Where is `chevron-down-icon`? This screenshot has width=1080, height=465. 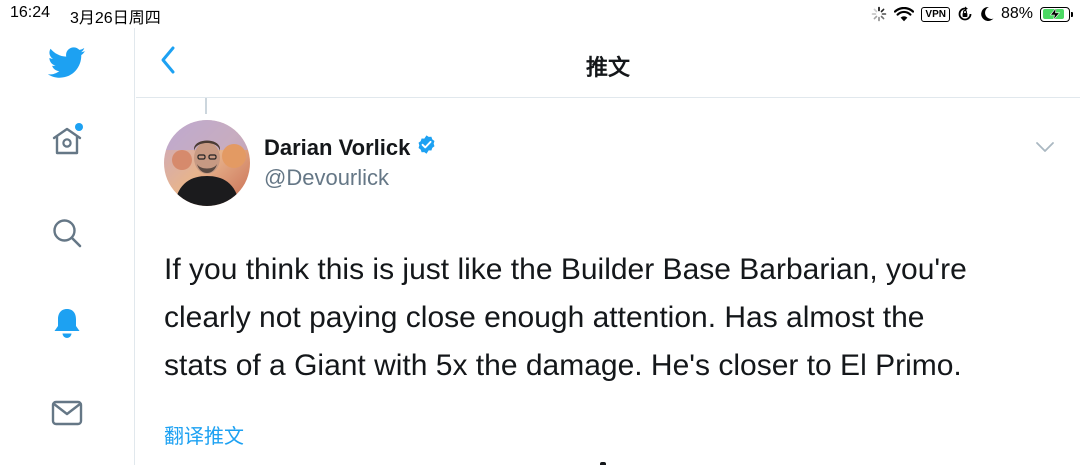
chevron-down-icon is located at coordinates (1045, 149).